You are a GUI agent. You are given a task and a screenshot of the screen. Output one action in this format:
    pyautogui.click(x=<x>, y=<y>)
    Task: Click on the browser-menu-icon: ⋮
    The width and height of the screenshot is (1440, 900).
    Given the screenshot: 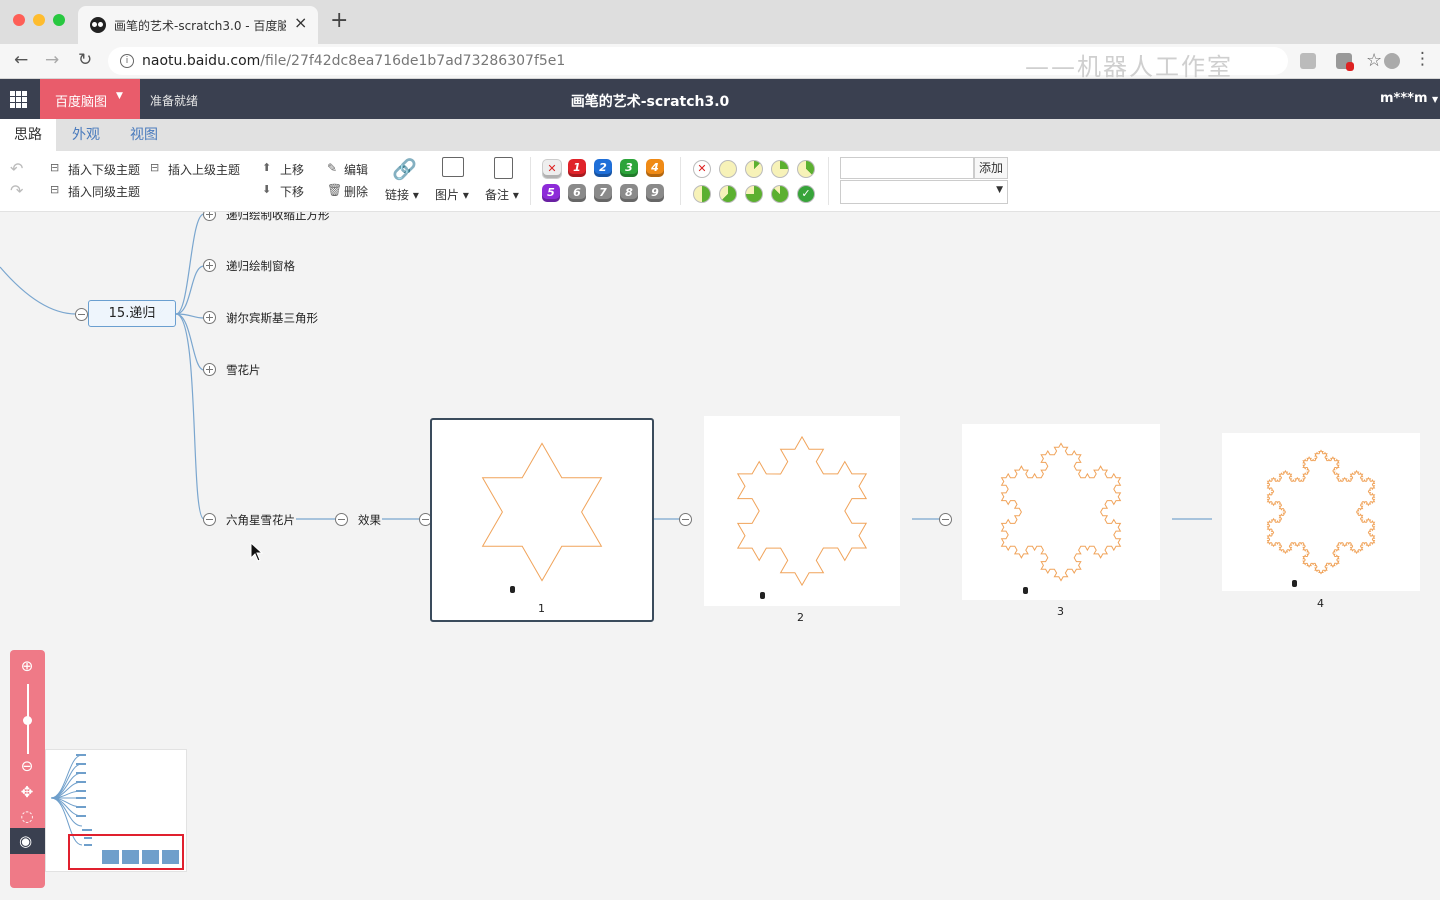 What is the action you would take?
    pyautogui.click(x=1422, y=59)
    